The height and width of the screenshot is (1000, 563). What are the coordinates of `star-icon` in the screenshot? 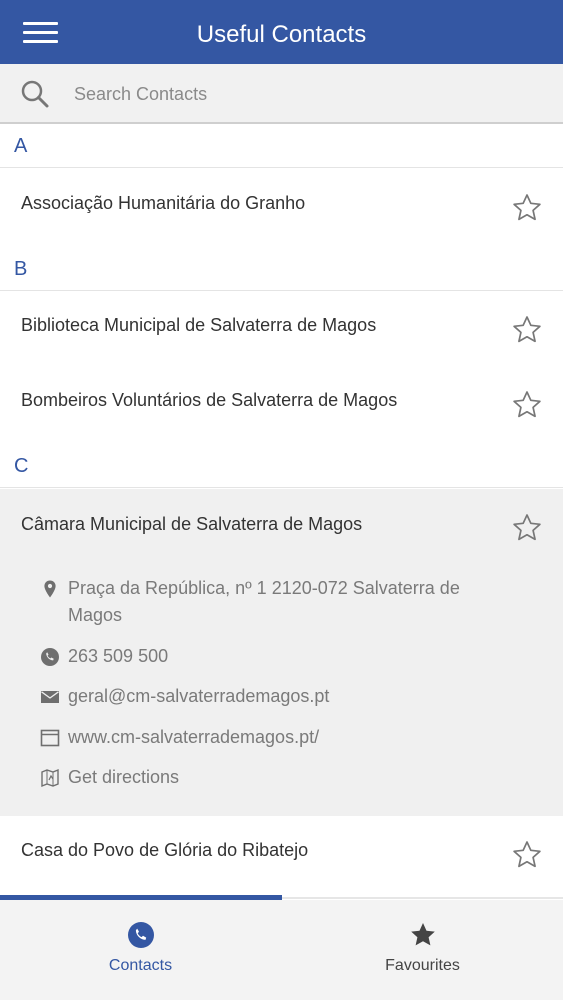 It's located at (423, 934).